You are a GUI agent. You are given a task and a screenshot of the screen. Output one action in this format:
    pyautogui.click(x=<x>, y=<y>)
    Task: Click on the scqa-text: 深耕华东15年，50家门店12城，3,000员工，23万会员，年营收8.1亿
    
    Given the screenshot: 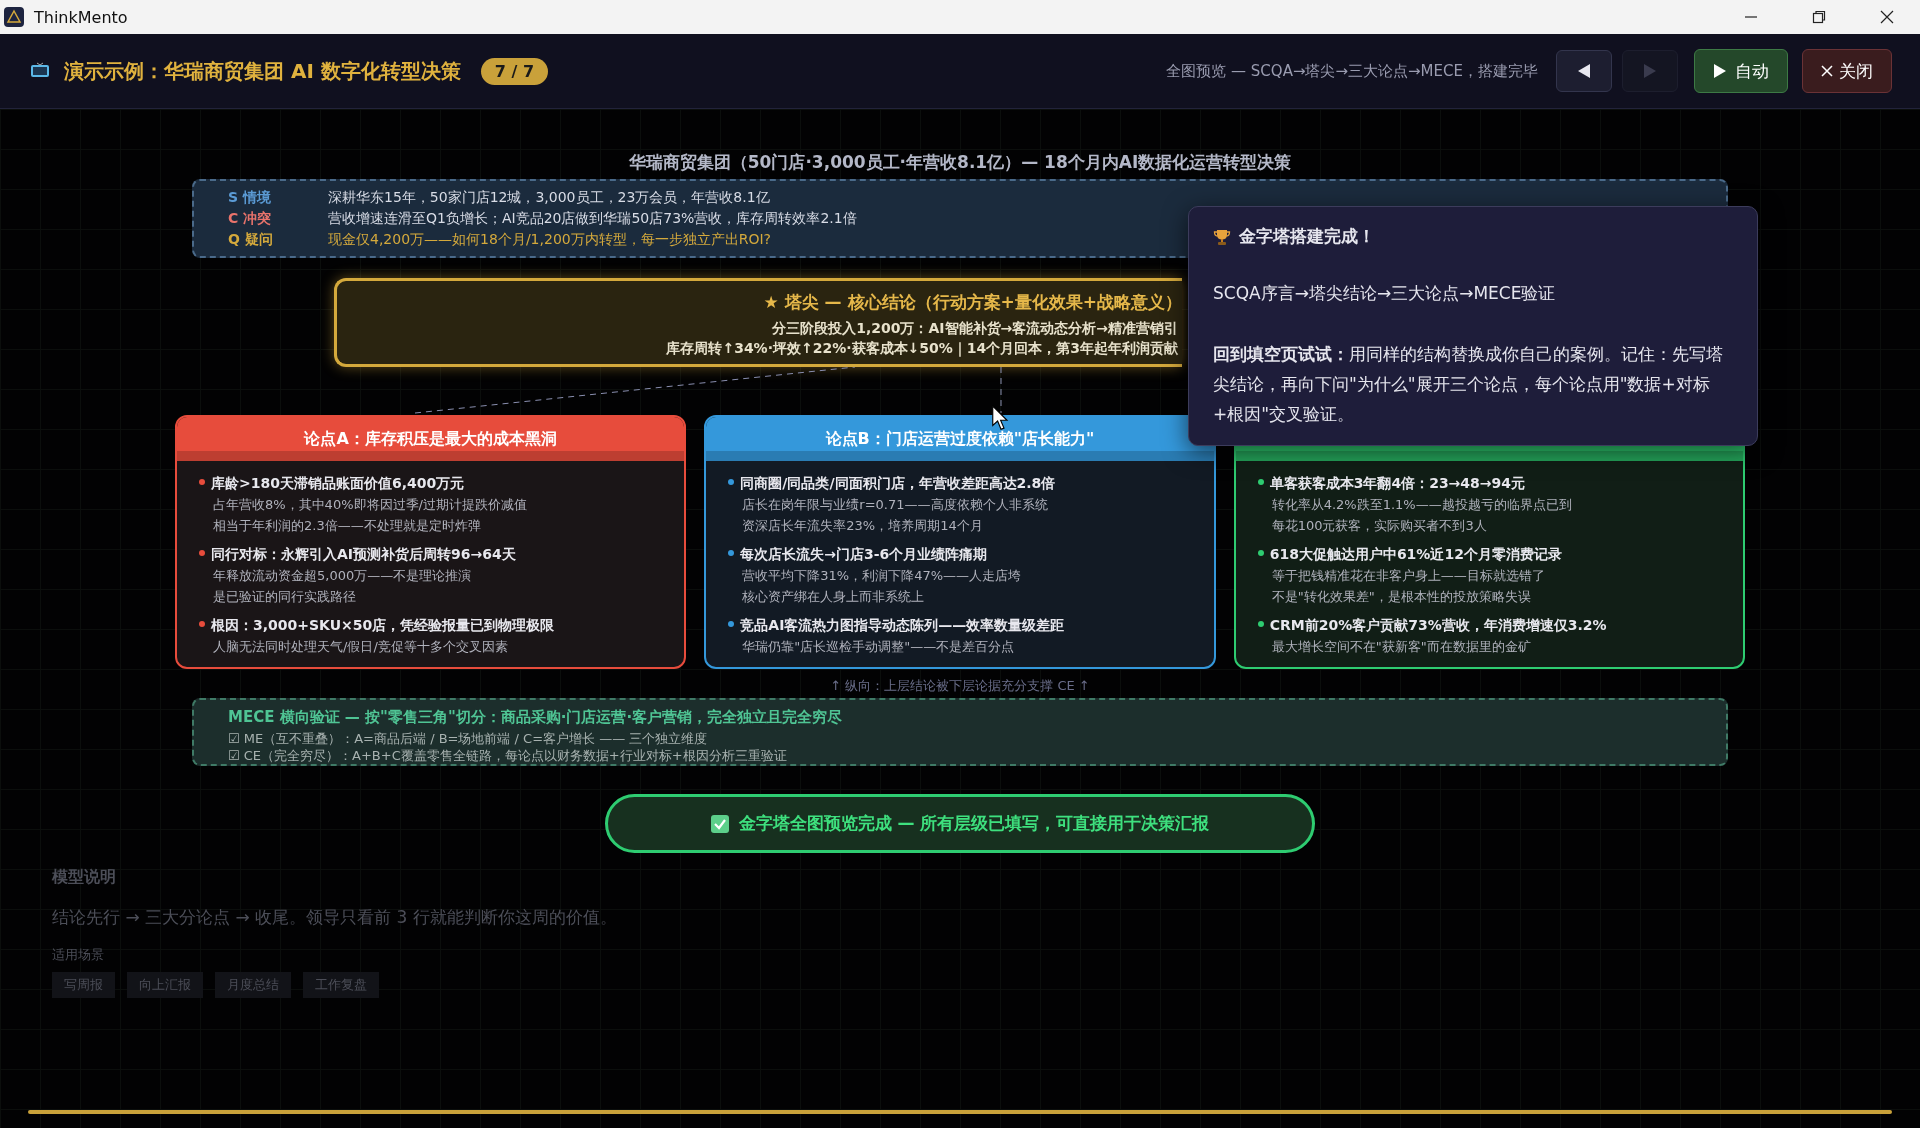 What is the action you would take?
    pyautogui.click(x=549, y=197)
    